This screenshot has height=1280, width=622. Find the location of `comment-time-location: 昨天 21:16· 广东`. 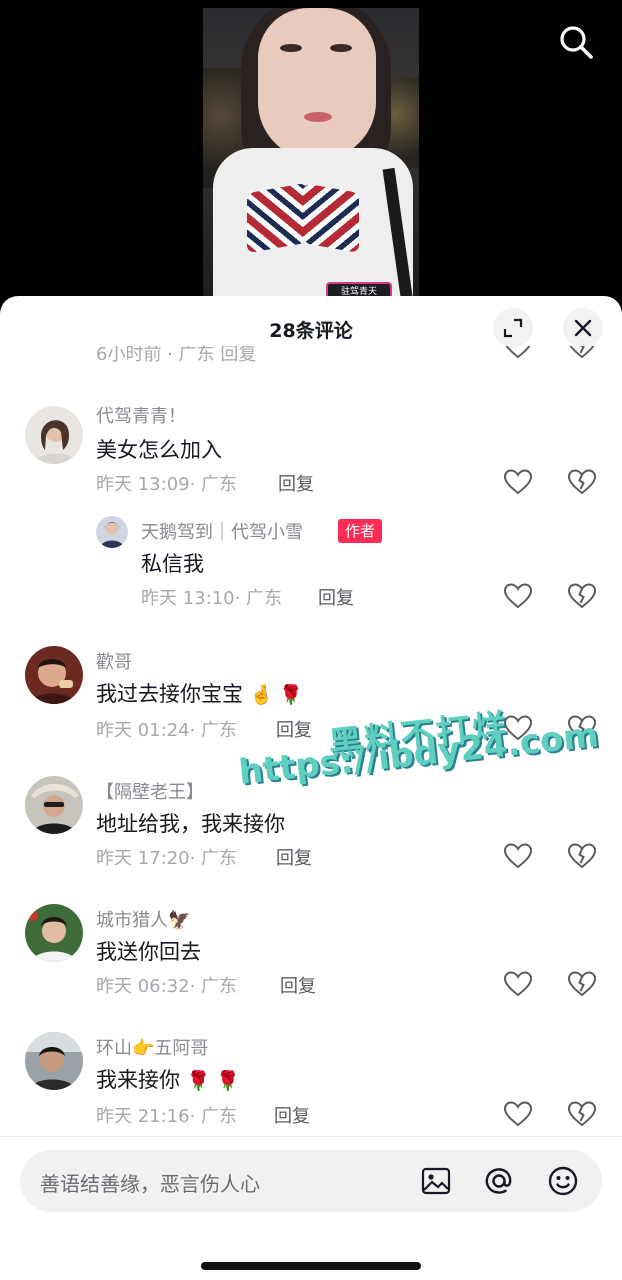

comment-time-location: 昨天 21:16· 广东 is located at coordinates (167, 1116).